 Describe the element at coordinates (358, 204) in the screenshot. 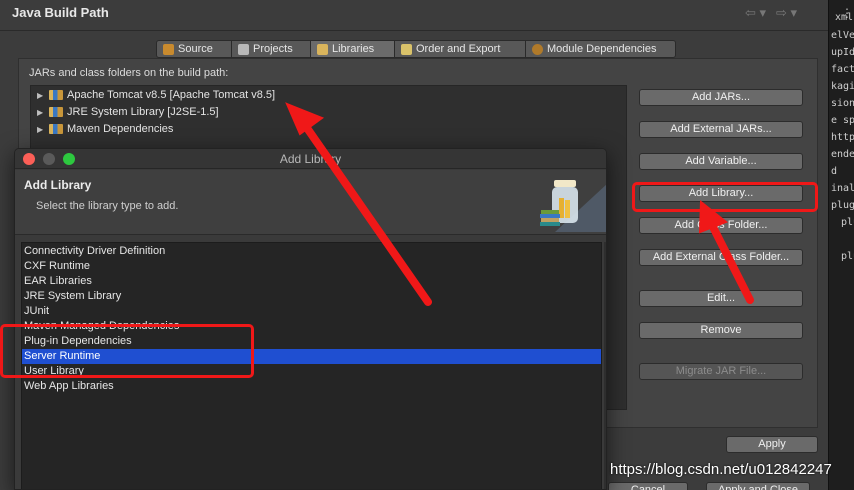

I see `arrow-to-tomcat` at that location.